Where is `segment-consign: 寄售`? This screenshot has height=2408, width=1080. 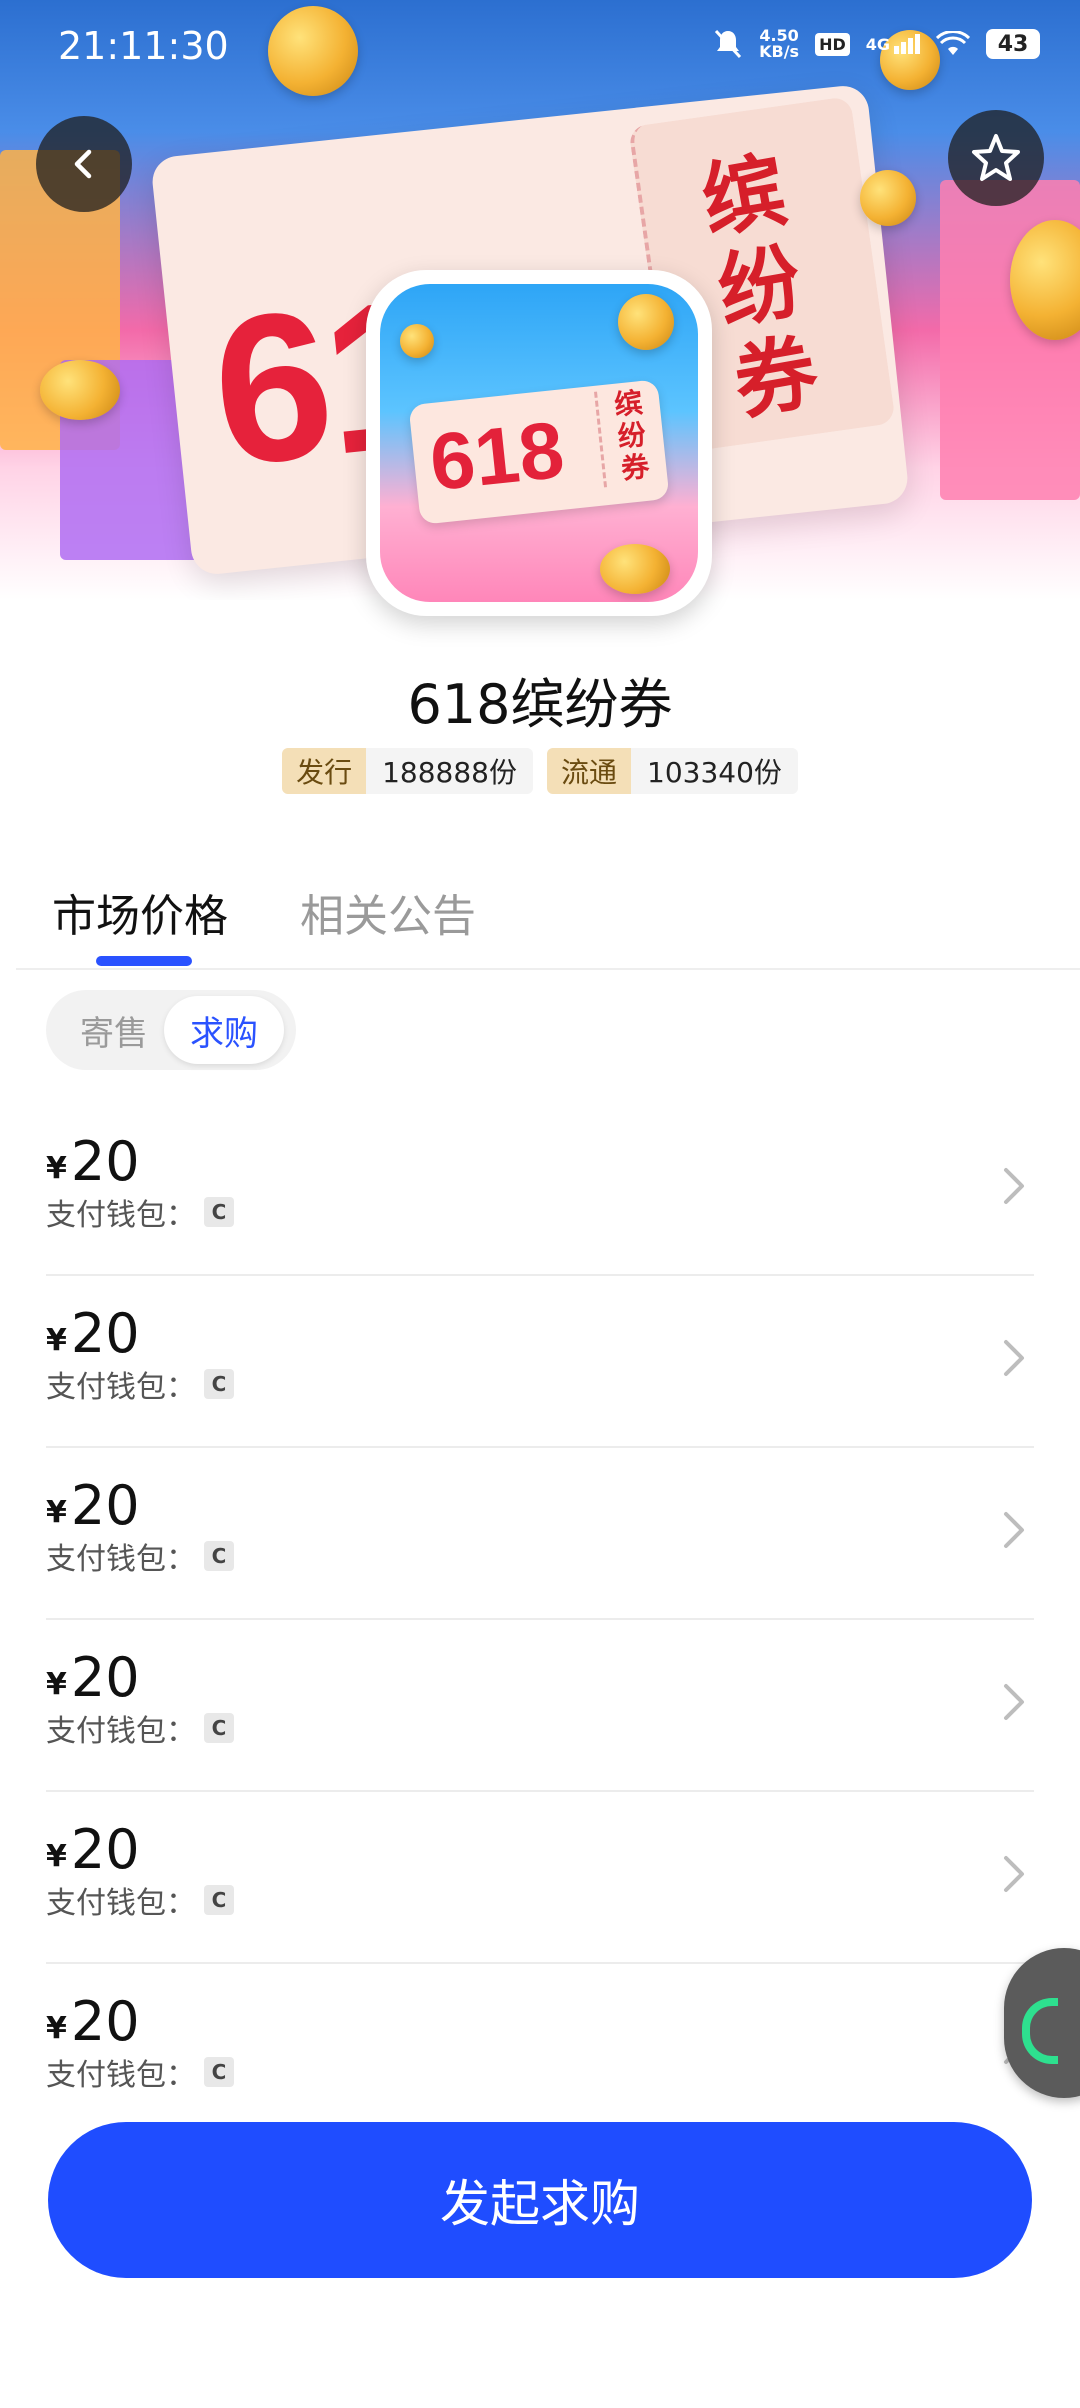 segment-consign: 寄售 is located at coordinates (114, 1030).